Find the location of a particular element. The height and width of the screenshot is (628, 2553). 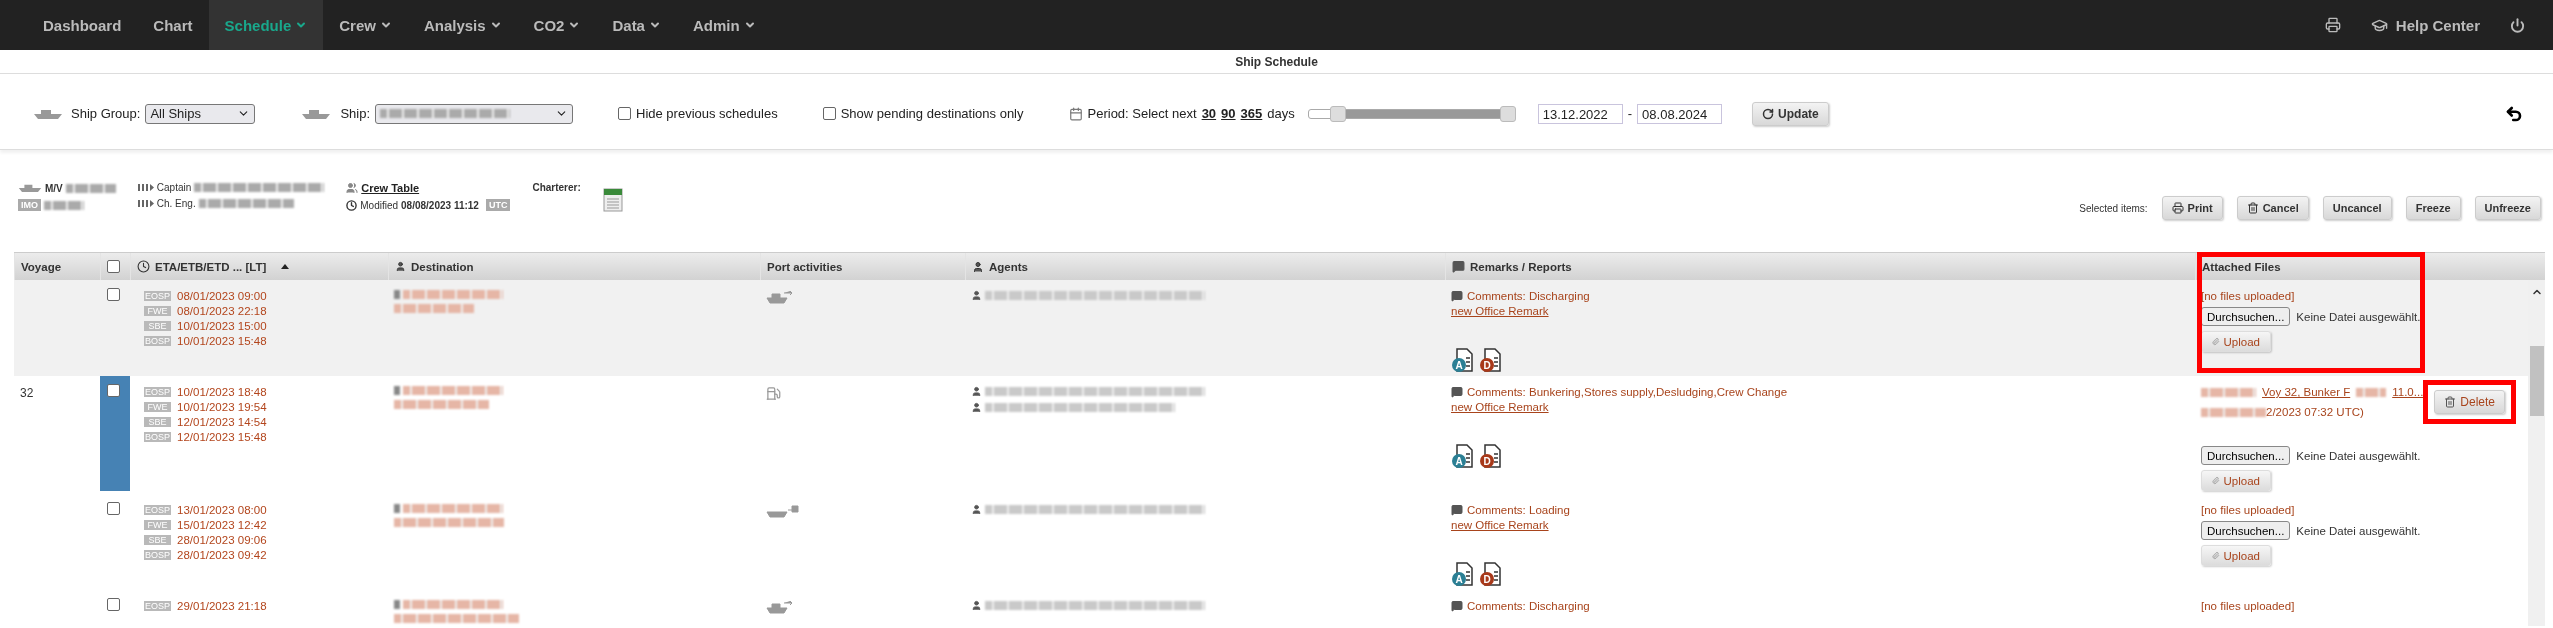

period-link: 30 is located at coordinates (1209, 113).